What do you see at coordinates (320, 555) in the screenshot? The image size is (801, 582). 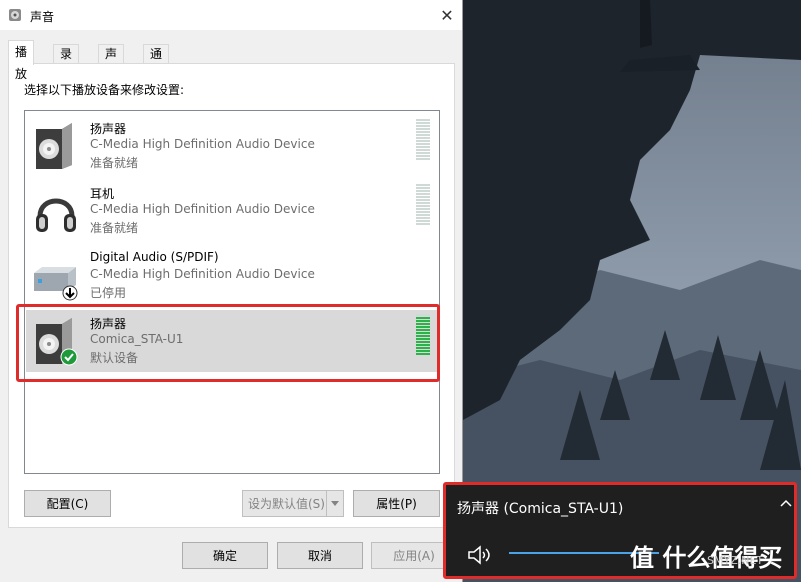 I see `cancel-button: 取消` at bounding box center [320, 555].